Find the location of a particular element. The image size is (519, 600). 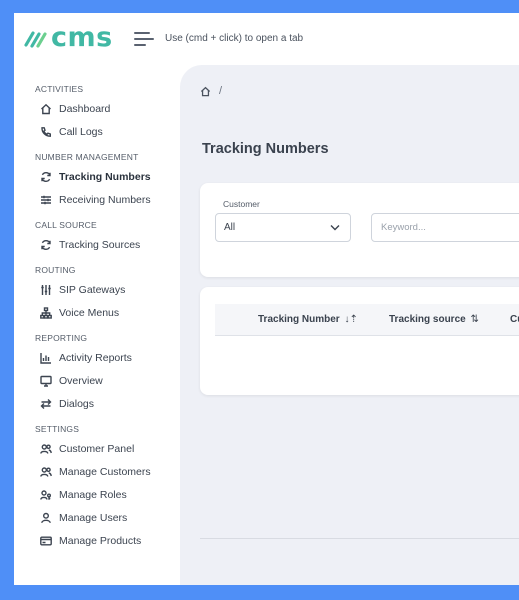

sidebar-item-dialogs: Dialogs is located at coordinates (96, 403).